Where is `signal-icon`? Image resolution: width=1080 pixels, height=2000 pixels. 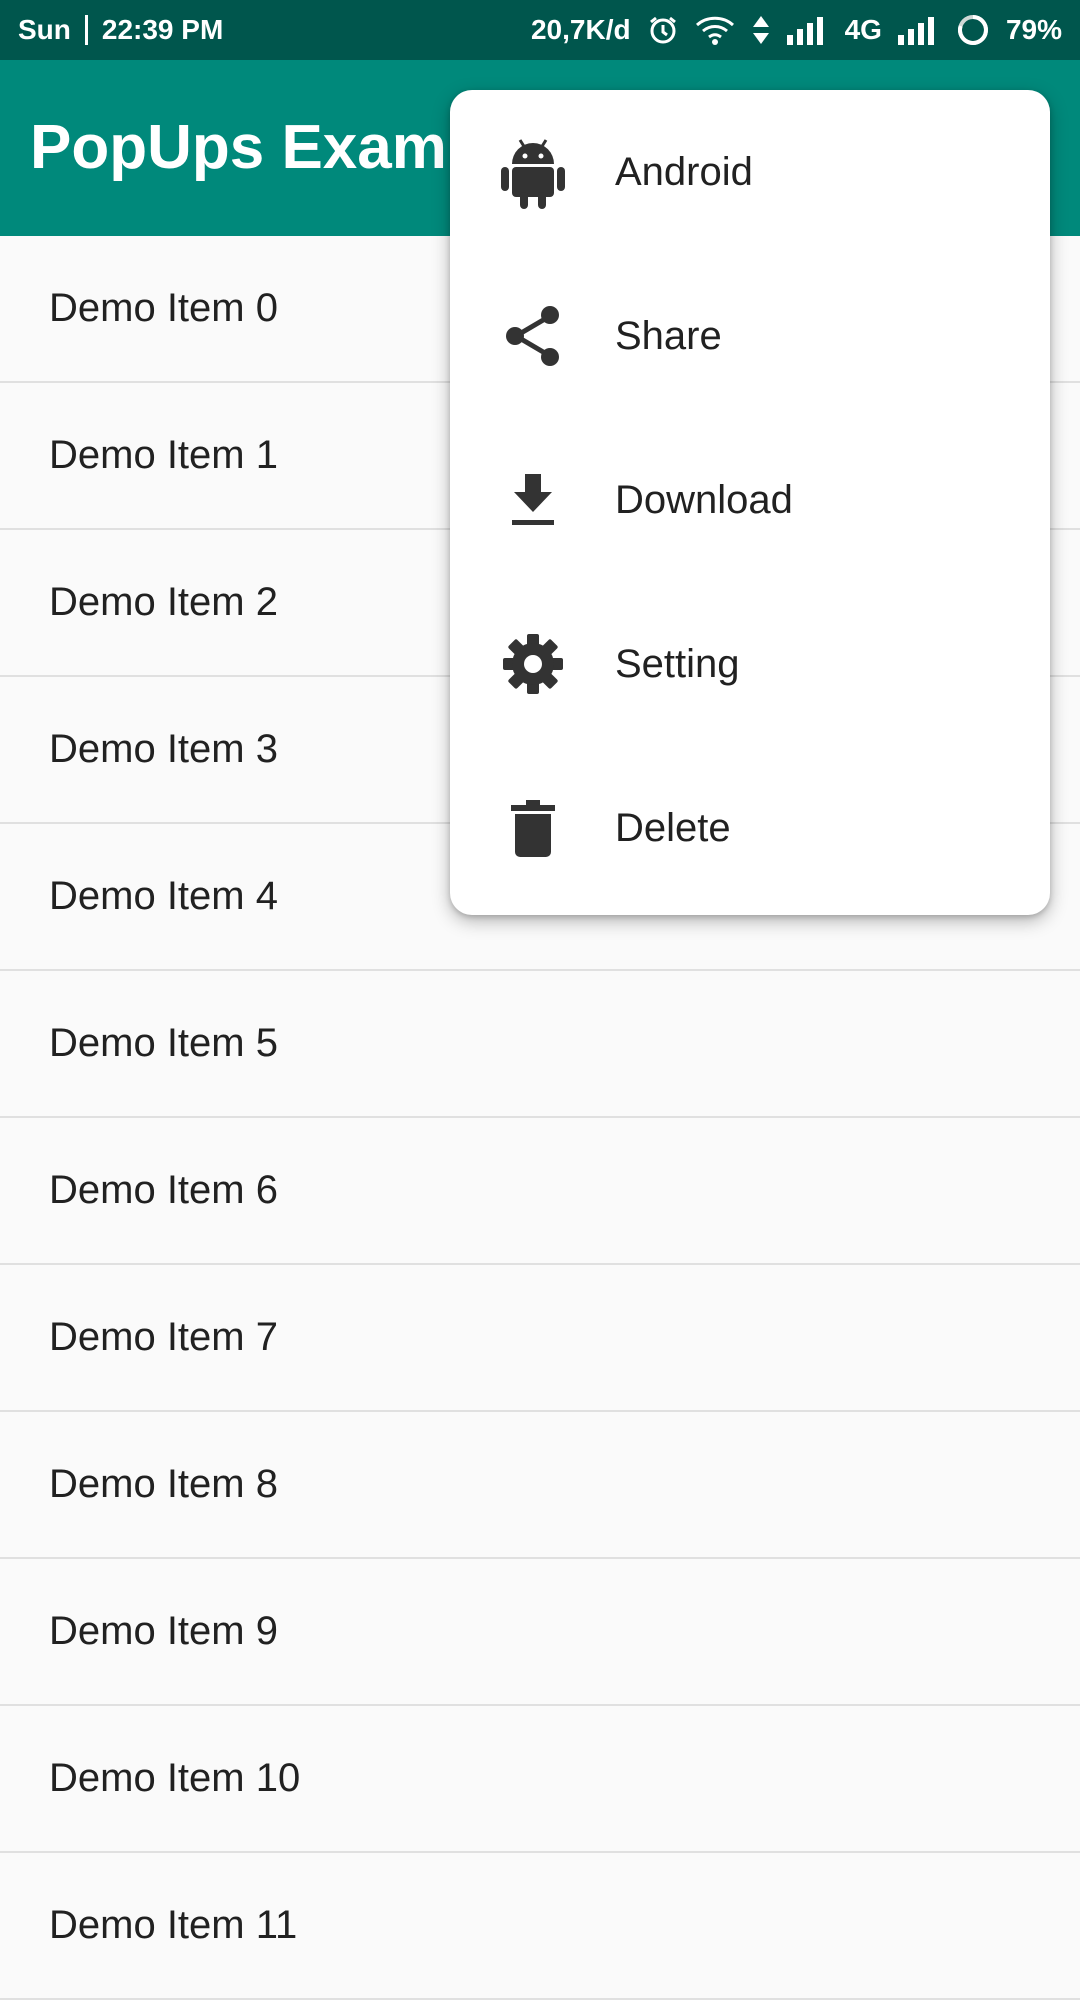 signal-icon is located at coordinates (807, 30).